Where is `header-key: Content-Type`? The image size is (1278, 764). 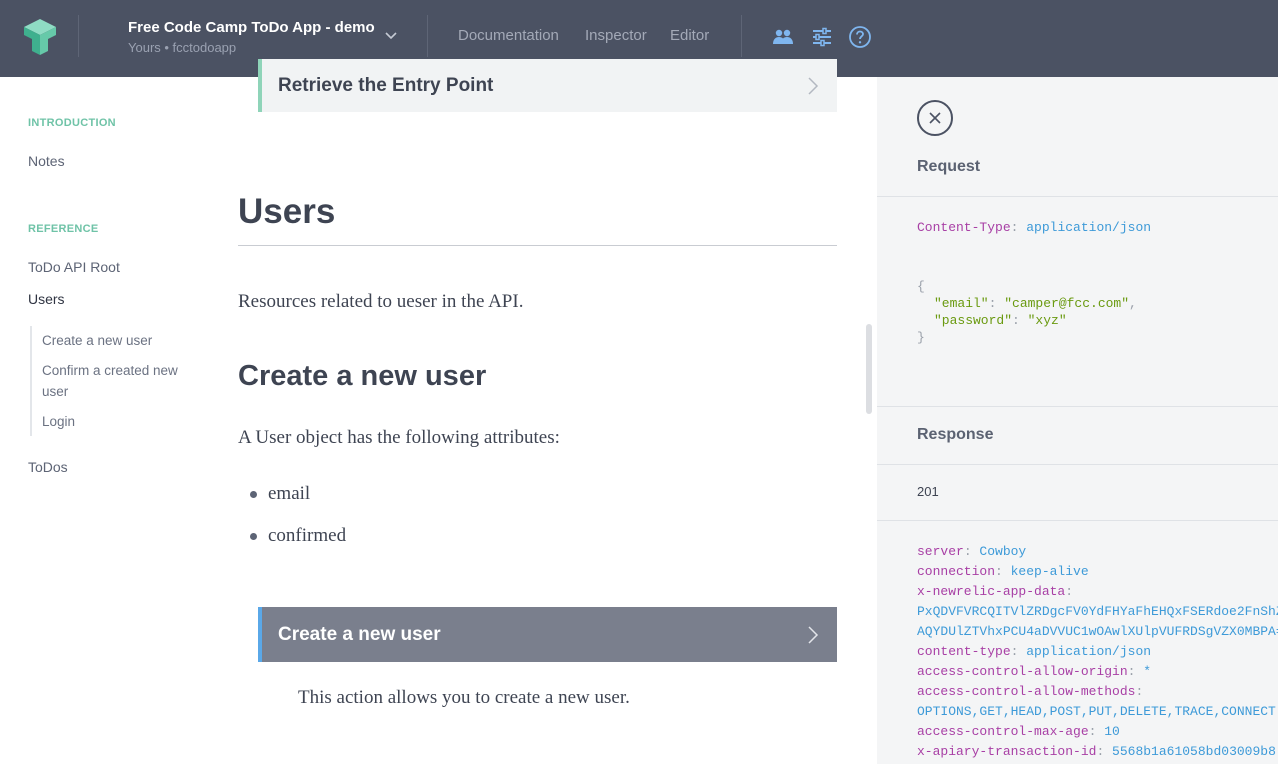 header-key: Content-Type is located at coordinates (964, 227).